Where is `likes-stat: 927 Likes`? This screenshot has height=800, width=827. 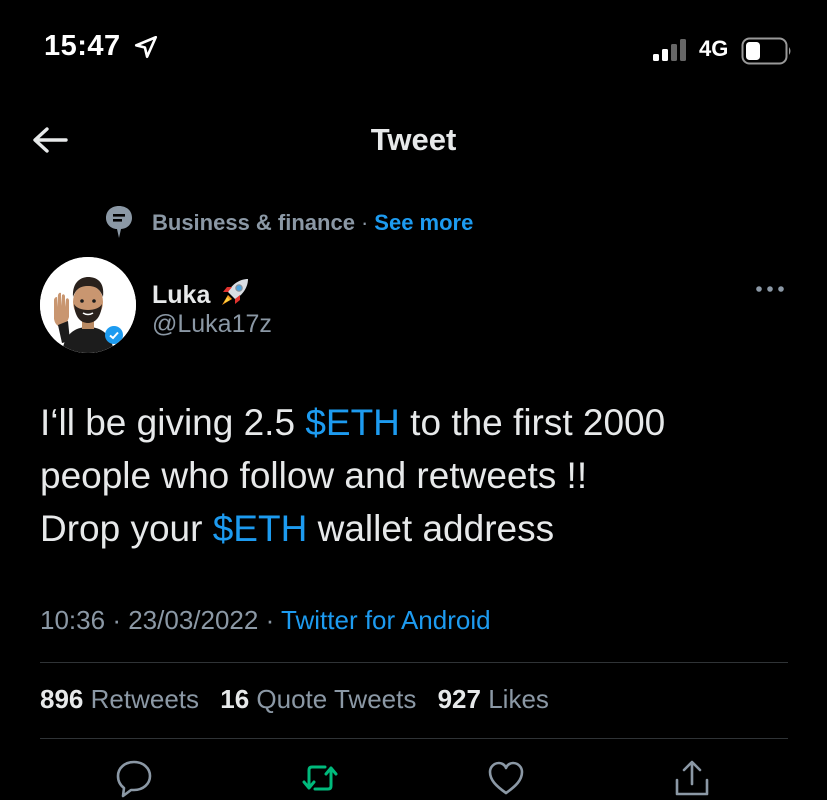 likes-stat: 927 Likes is located at coordinates (500, 699).